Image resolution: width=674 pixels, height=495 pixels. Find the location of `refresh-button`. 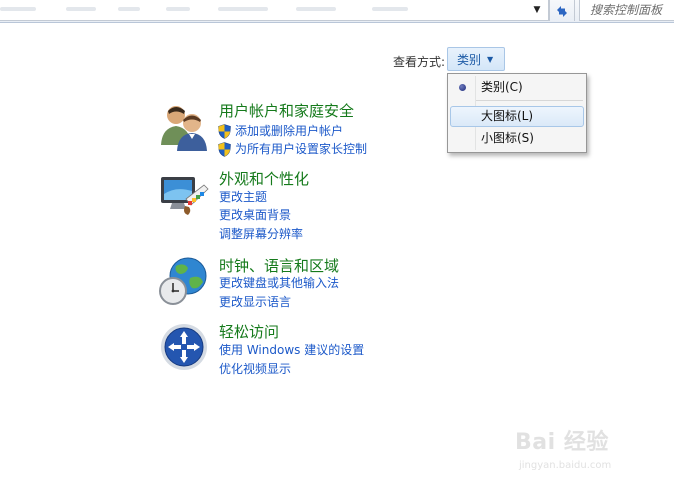

refresh-button is located at coordinates (562, 10).